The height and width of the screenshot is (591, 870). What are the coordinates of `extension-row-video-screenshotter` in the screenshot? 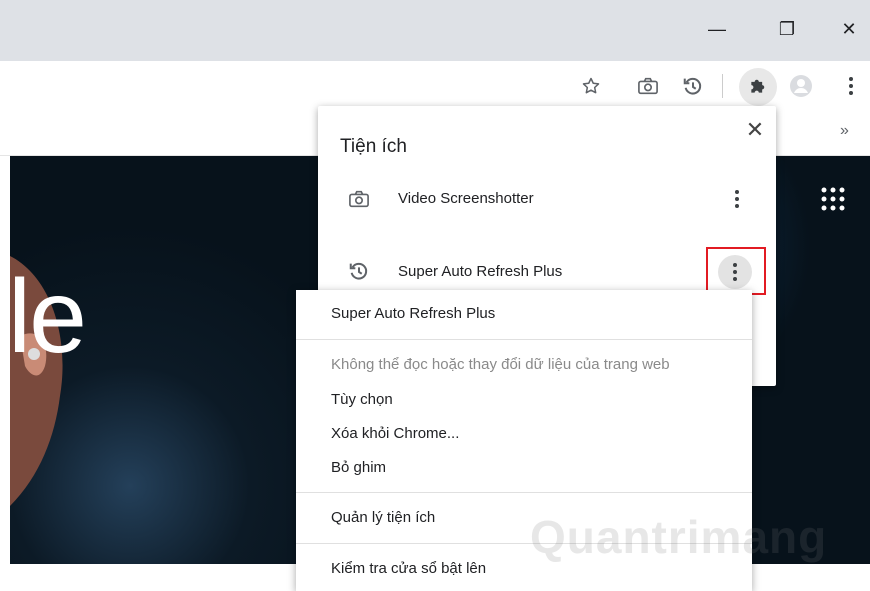 It's located at (545, 200).